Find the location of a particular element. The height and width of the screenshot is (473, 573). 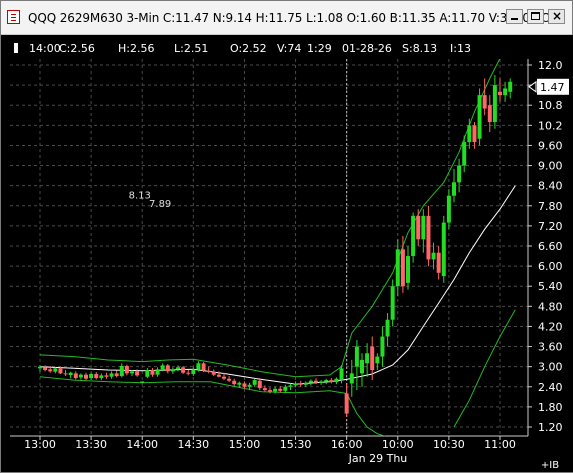

corner-label: +IB is located at coordinates (550, 465).